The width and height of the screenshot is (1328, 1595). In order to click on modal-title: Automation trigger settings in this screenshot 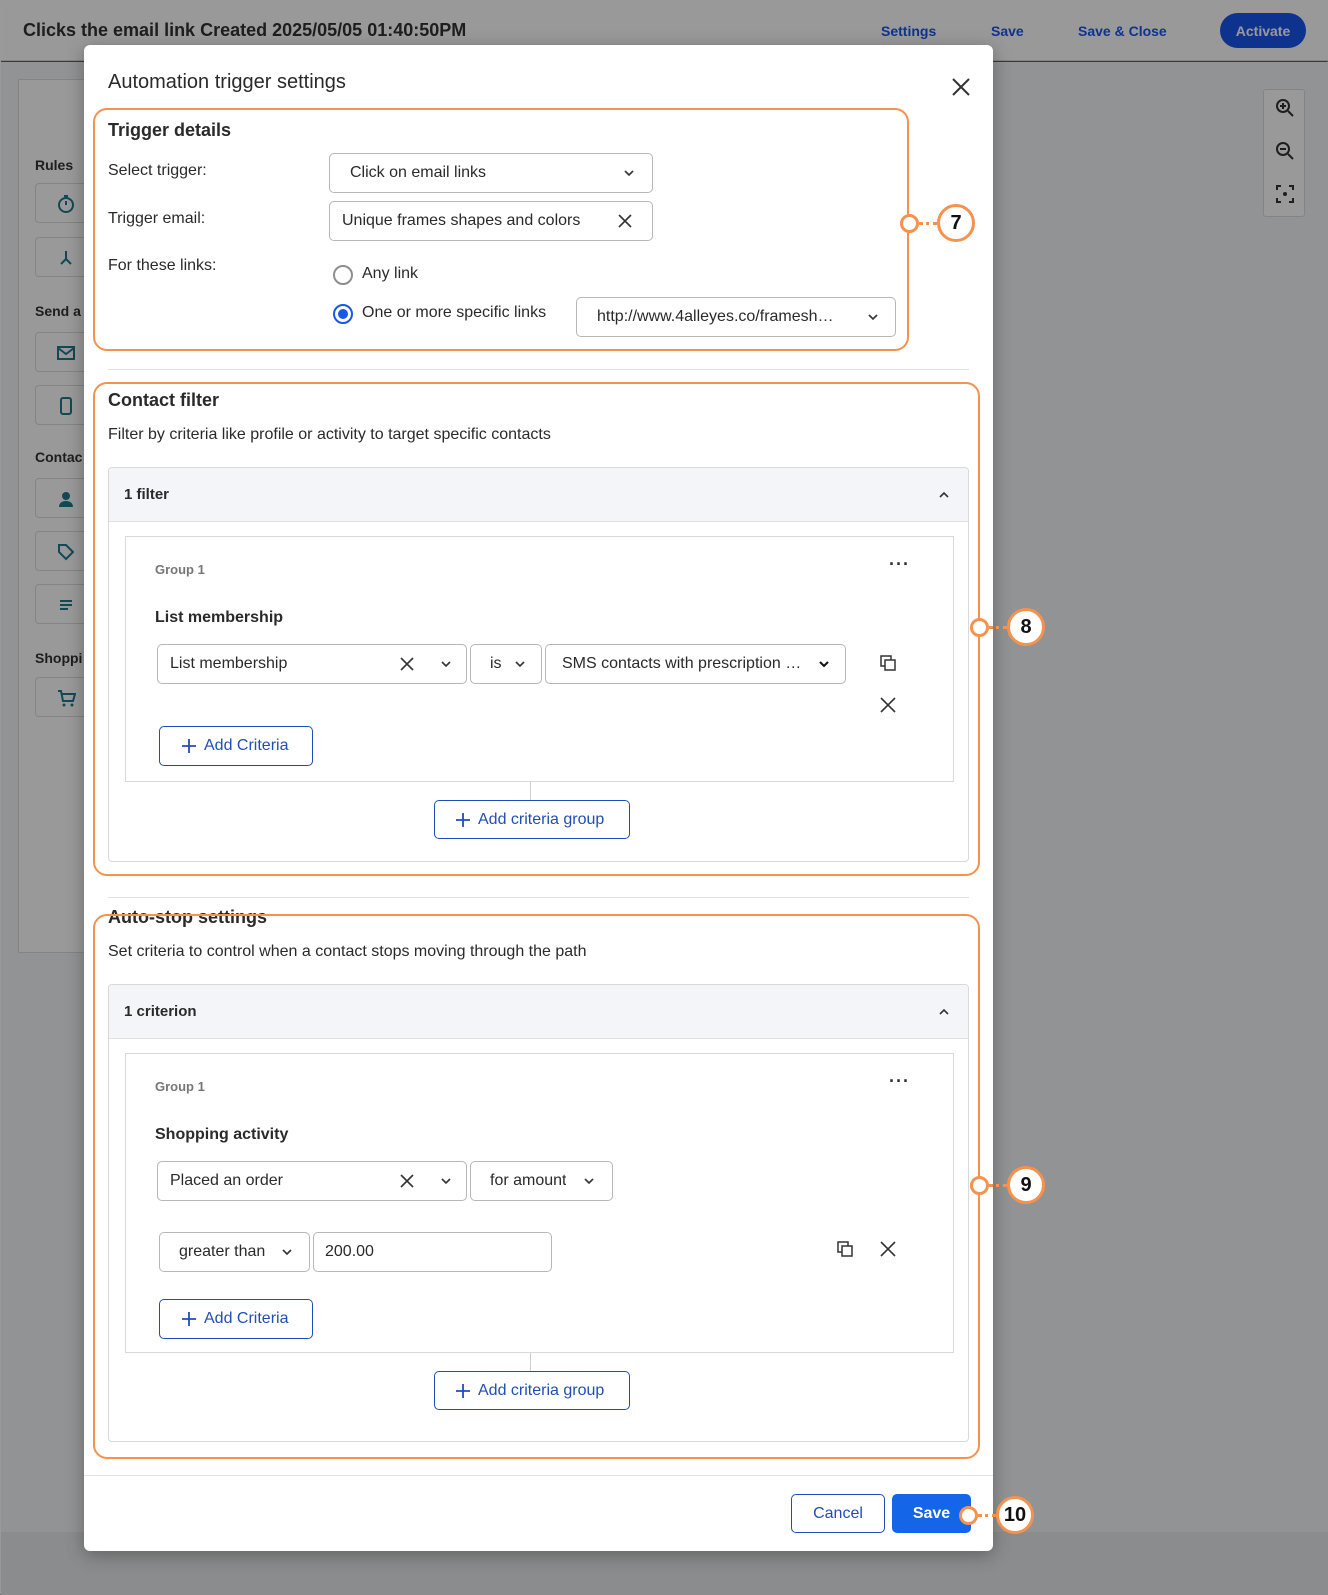, I will do `click(227, 82)`.